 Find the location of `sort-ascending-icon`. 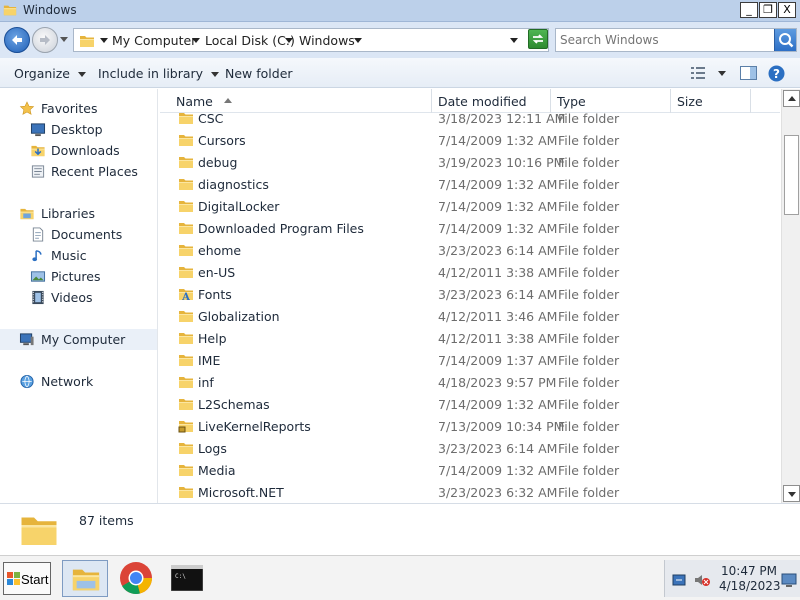

sort-ascending-icon is located at coordinates (228, 100).